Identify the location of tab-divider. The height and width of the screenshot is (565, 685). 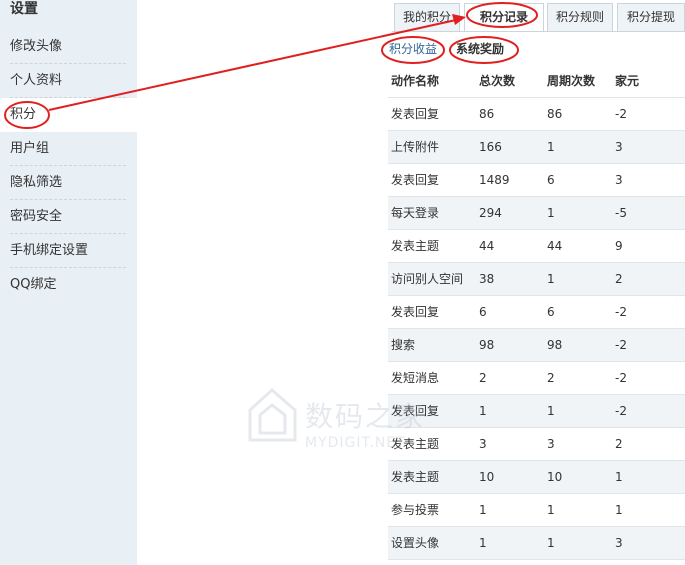
(538, 31).